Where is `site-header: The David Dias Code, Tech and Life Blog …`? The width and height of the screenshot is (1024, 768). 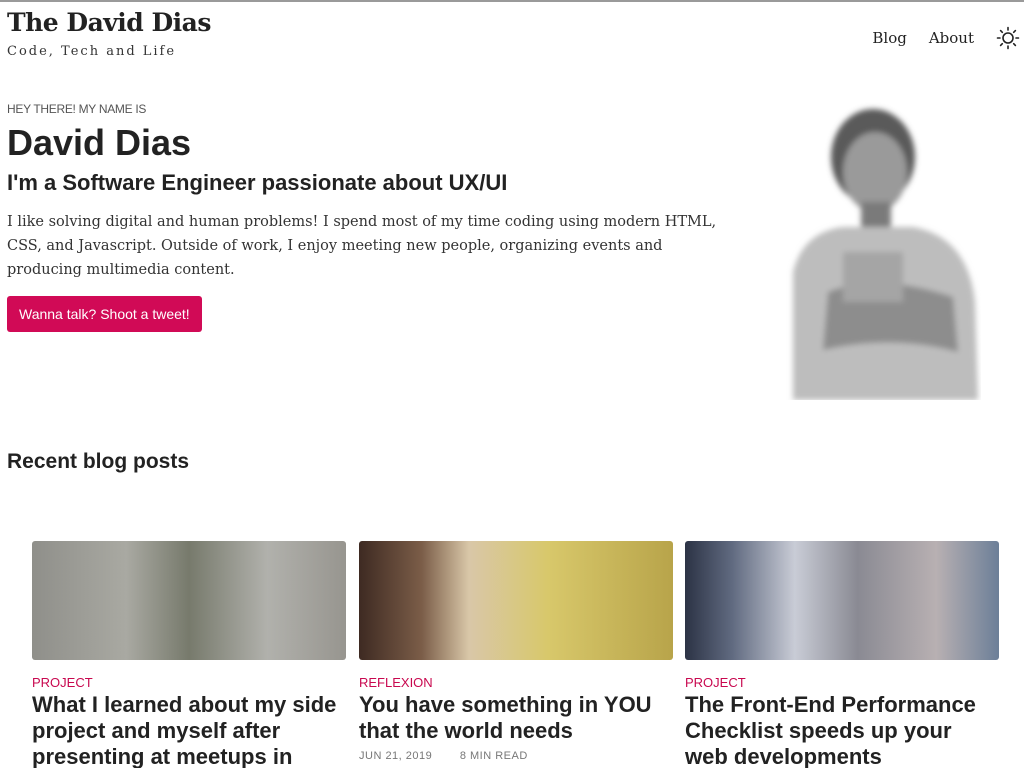 site-header: The David Dias Code, Tech and Life Blog … is located at coordinates (515, 38).